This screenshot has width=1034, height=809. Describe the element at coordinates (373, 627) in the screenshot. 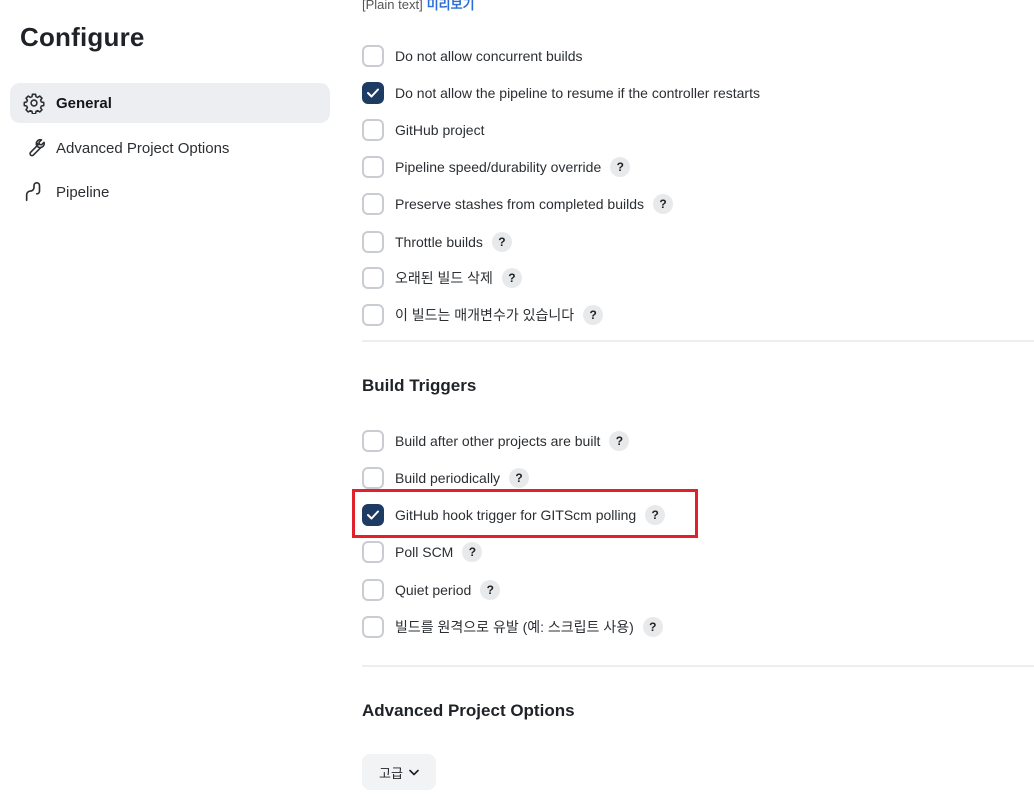

I see `checkbox-trigger-remotely` at that location.